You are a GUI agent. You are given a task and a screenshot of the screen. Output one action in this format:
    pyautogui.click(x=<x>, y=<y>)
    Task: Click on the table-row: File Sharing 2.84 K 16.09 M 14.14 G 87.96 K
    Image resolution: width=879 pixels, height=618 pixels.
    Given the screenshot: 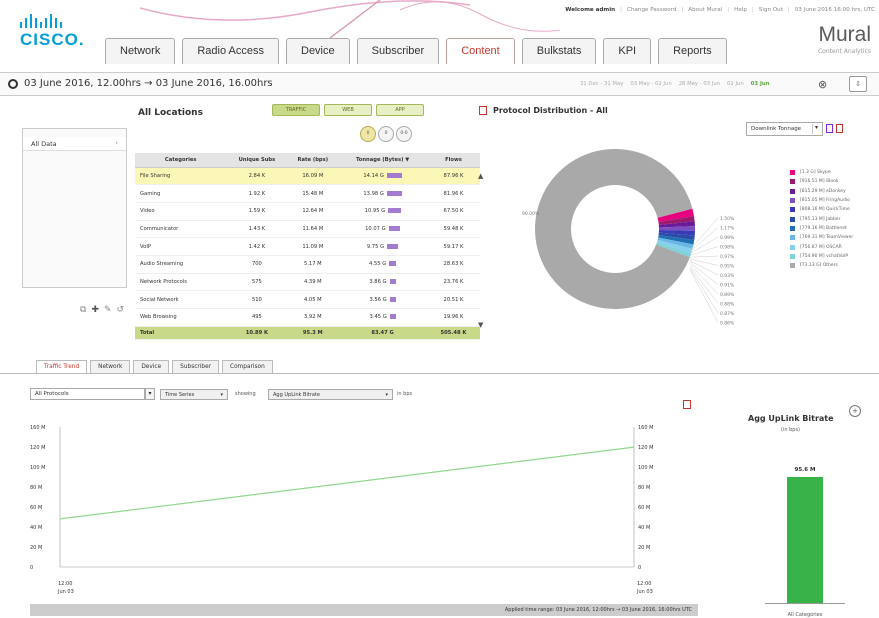 What is the action you would take?
    pyautogui.click(x=307, y=176)
    